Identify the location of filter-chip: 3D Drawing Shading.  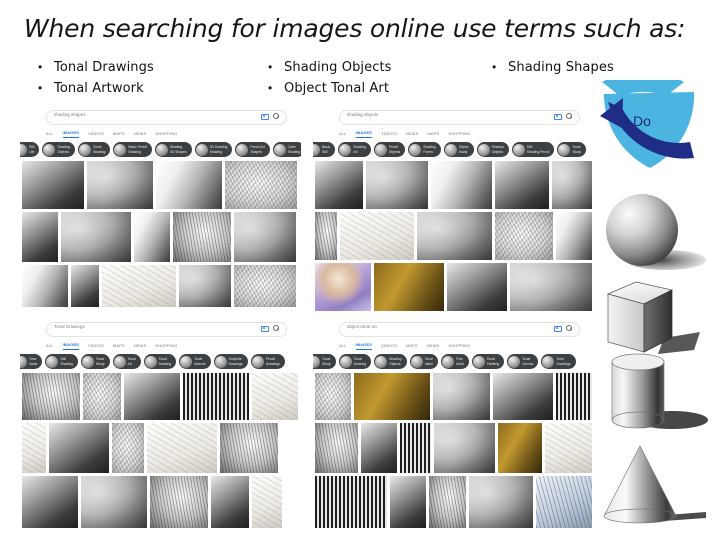
(213, 149).